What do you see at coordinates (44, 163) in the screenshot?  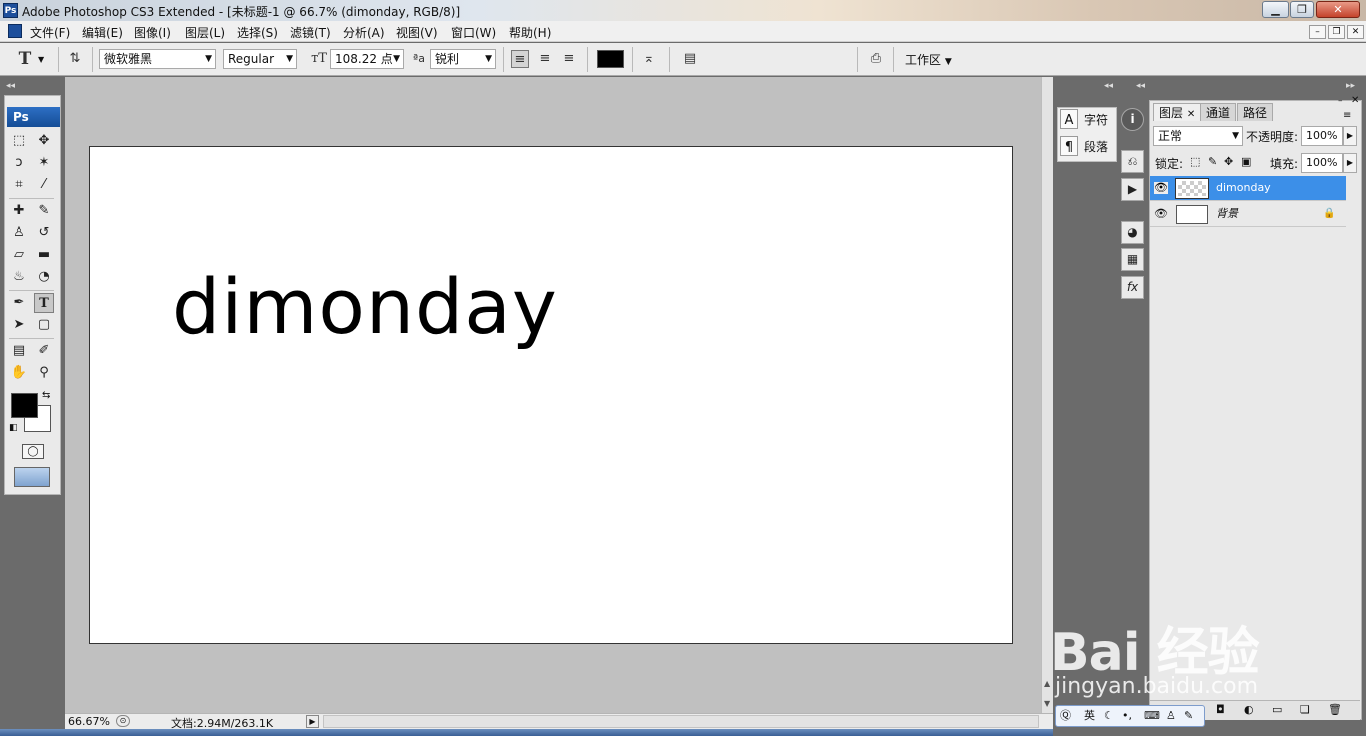 I see `magic-wand-tool-icon: ✶` at bounding box center [44, 163].